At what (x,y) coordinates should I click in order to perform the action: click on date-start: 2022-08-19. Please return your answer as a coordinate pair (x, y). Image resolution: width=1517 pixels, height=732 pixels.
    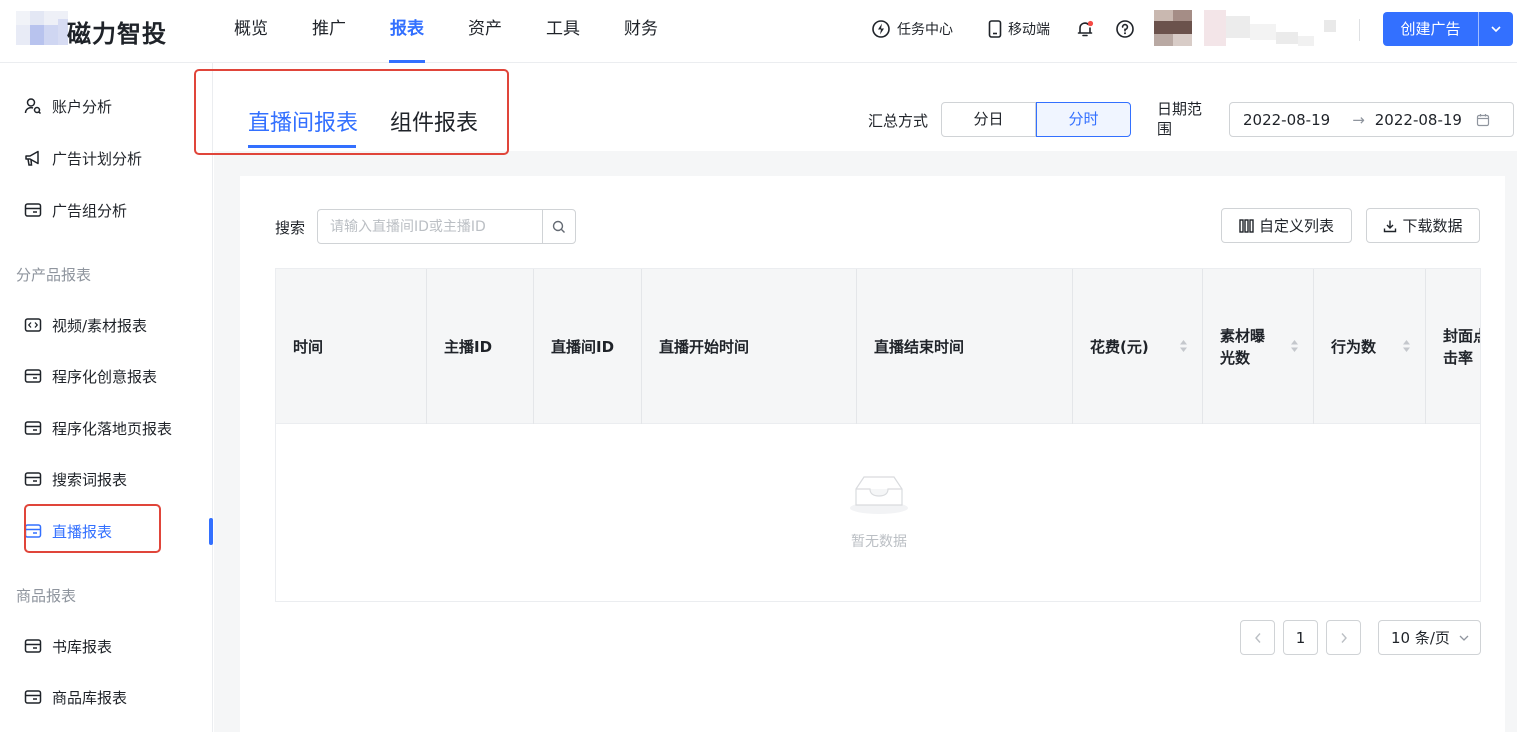
    Looking at the image, I should click on (1286, 120).